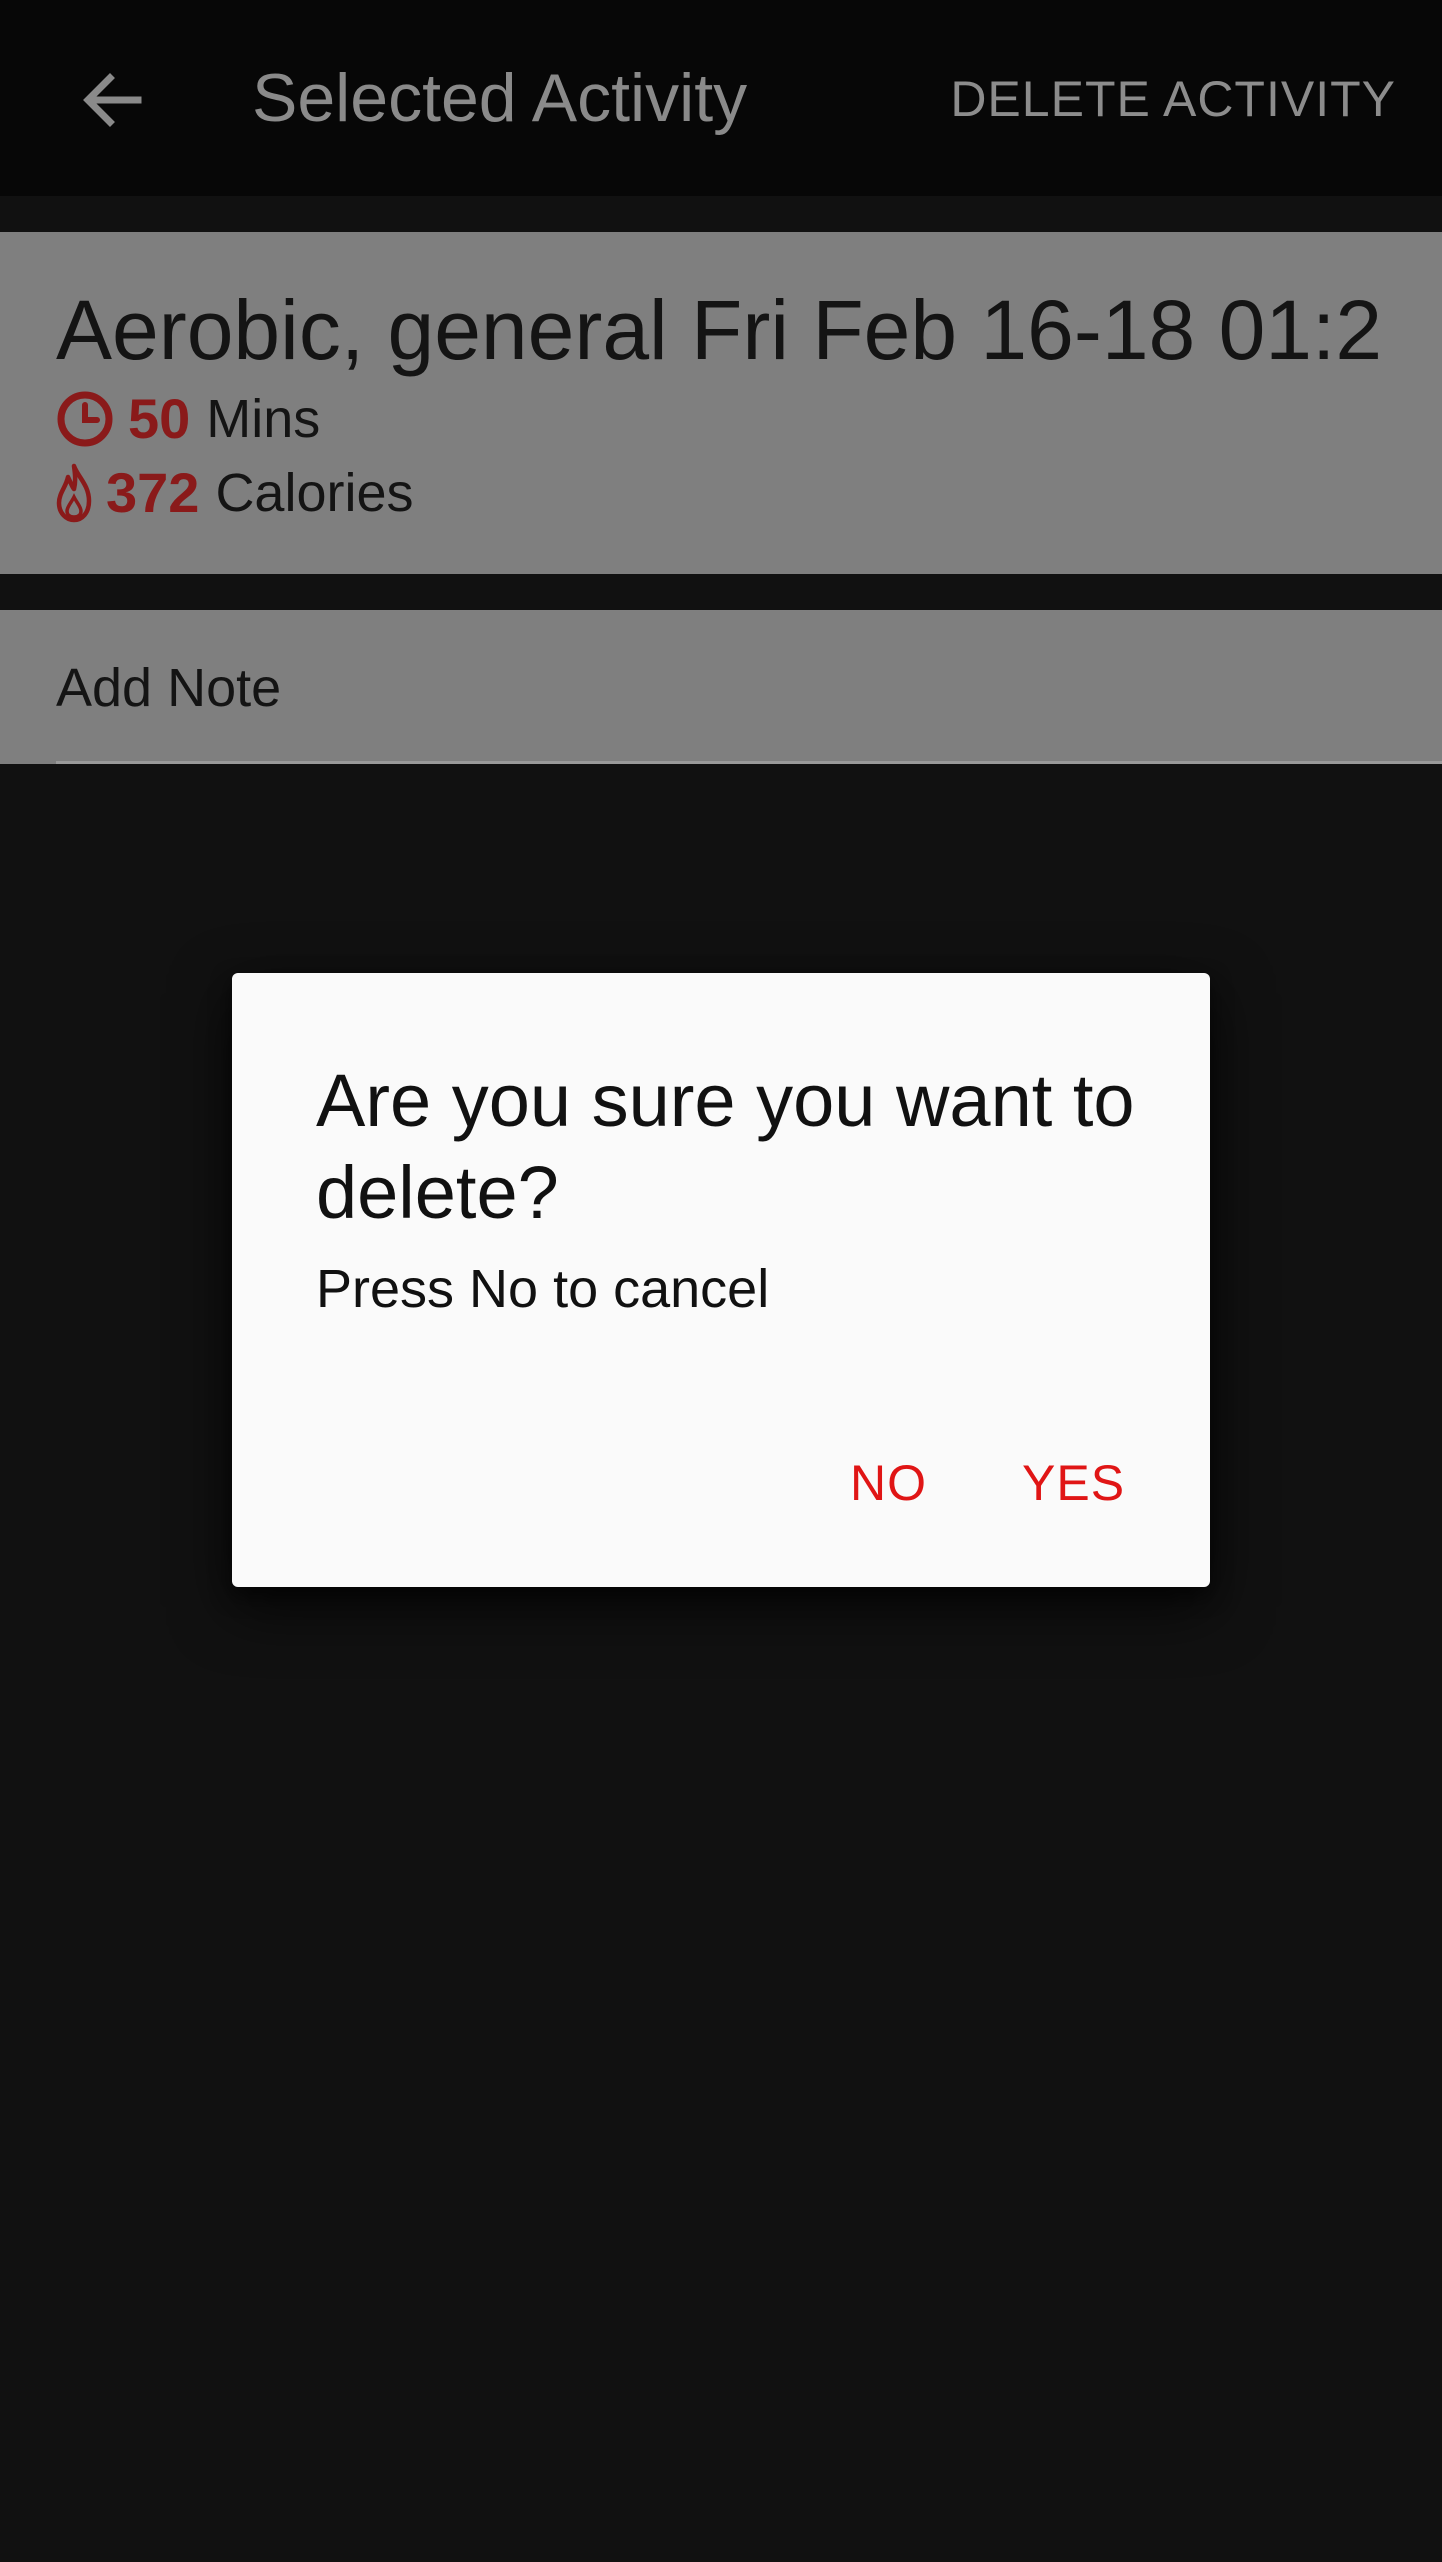  I want to click on yes-button: YES, so click(1073, 1483).